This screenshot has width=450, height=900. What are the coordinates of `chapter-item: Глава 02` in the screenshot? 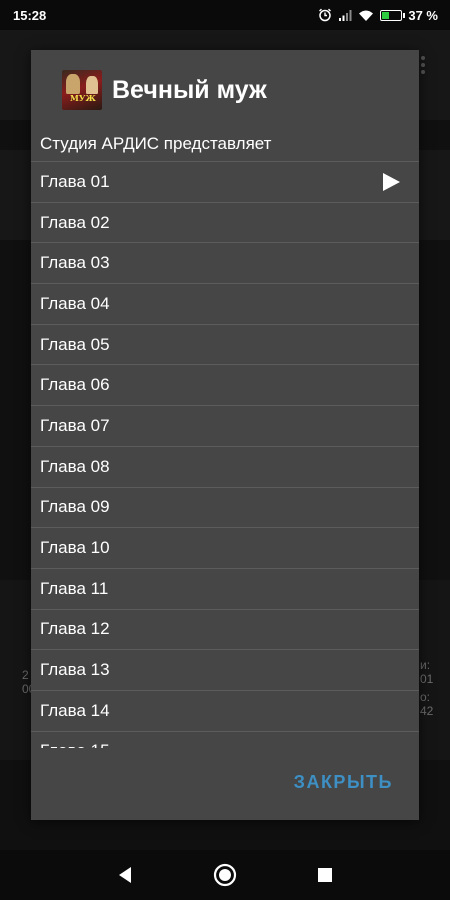 It's located at (225, 223).